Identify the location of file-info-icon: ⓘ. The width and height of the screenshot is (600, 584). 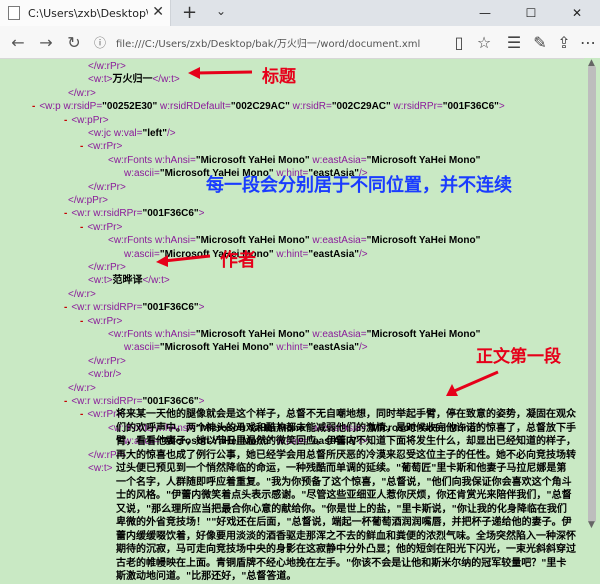
(99, 42).